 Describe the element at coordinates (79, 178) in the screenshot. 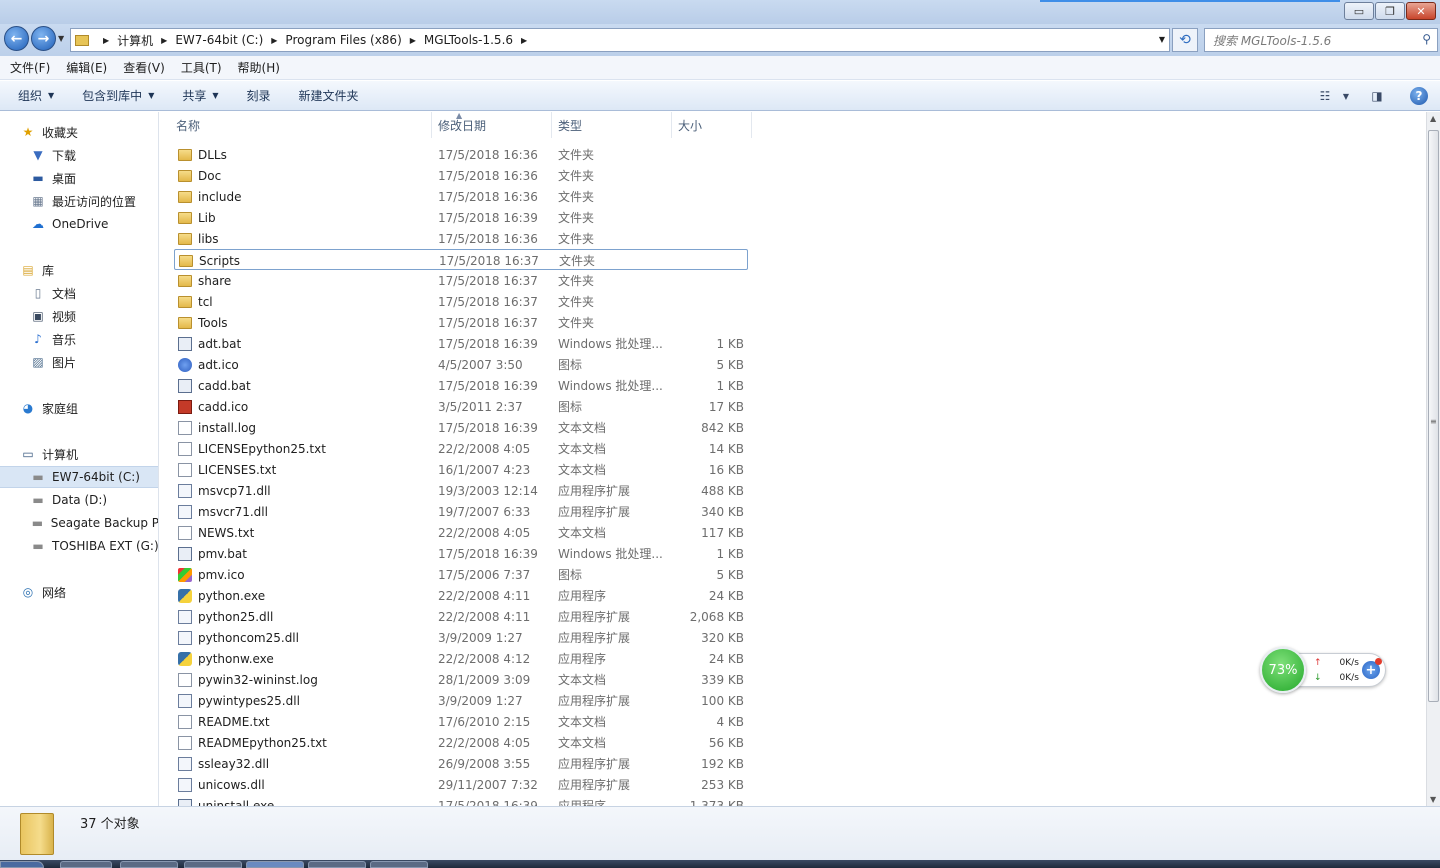

I see `nav-desktop: ▬ 桌面` at that location.